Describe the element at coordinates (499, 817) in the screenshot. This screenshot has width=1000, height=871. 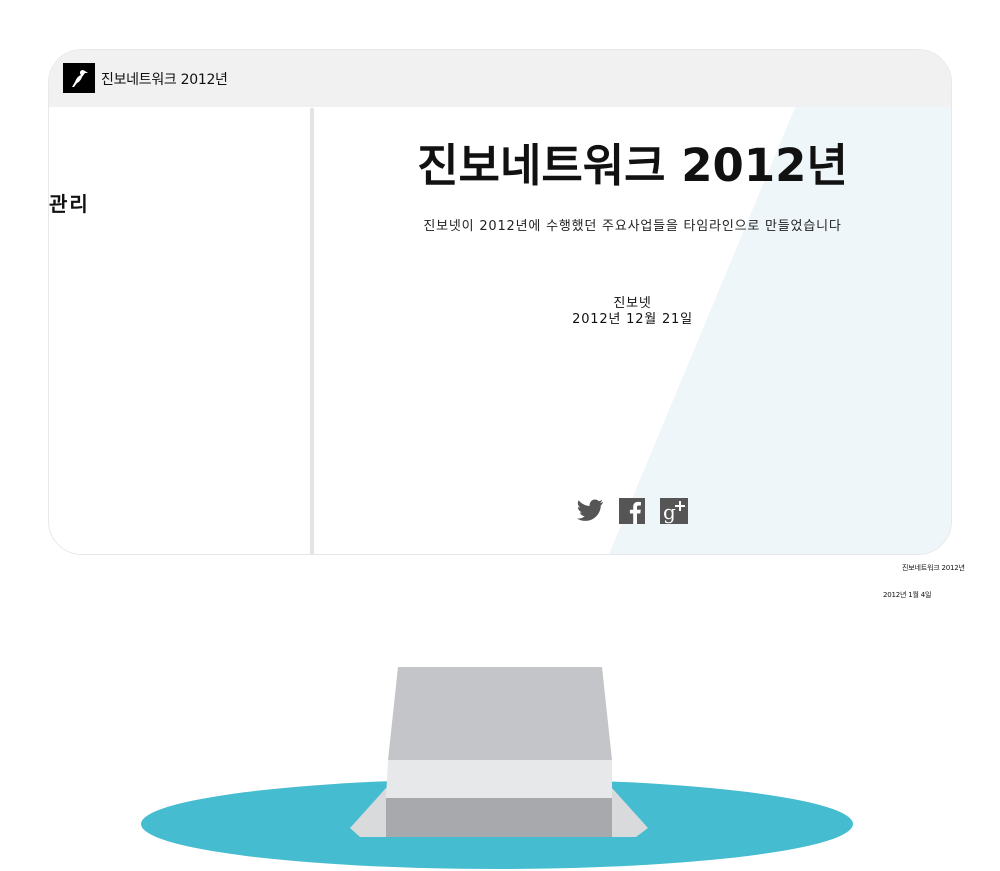
I see `stand-bottom` at that location.